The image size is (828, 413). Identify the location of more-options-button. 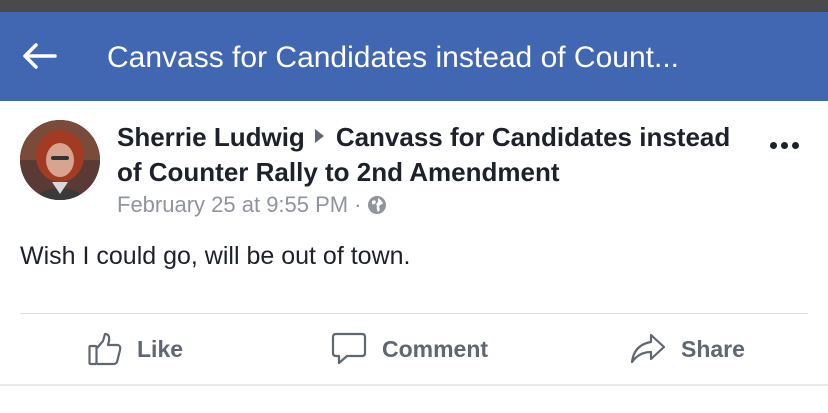
(784, 145).